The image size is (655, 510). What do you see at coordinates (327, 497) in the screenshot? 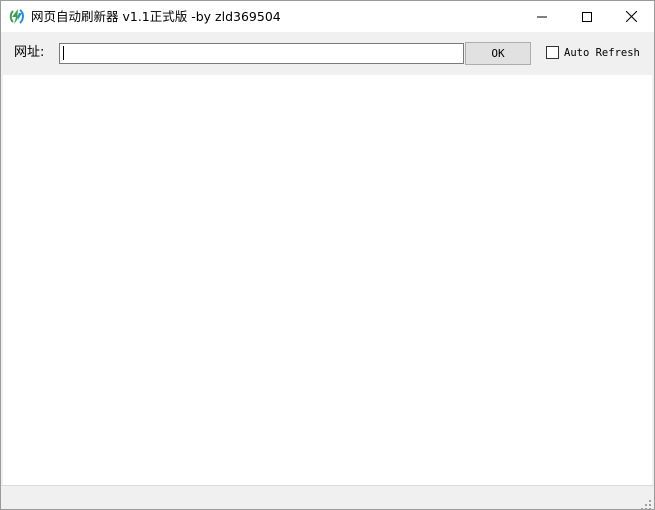
I see `status-bar` at bounding box center [327, 497].